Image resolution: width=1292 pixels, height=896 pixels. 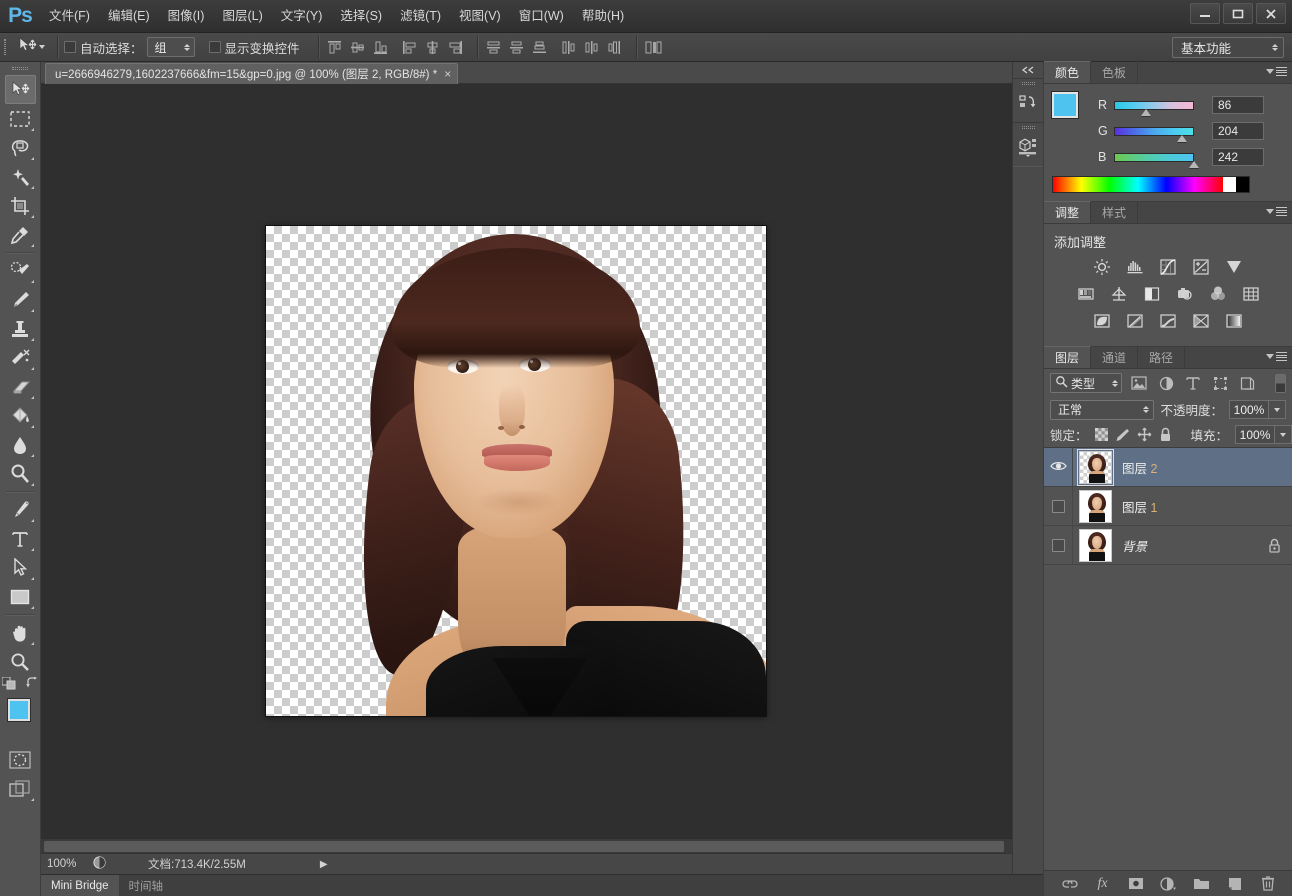 What do you see at coordinates (20, 473) in the screenshot?
I see `dodge-tool` at bounding box center [20, 473].